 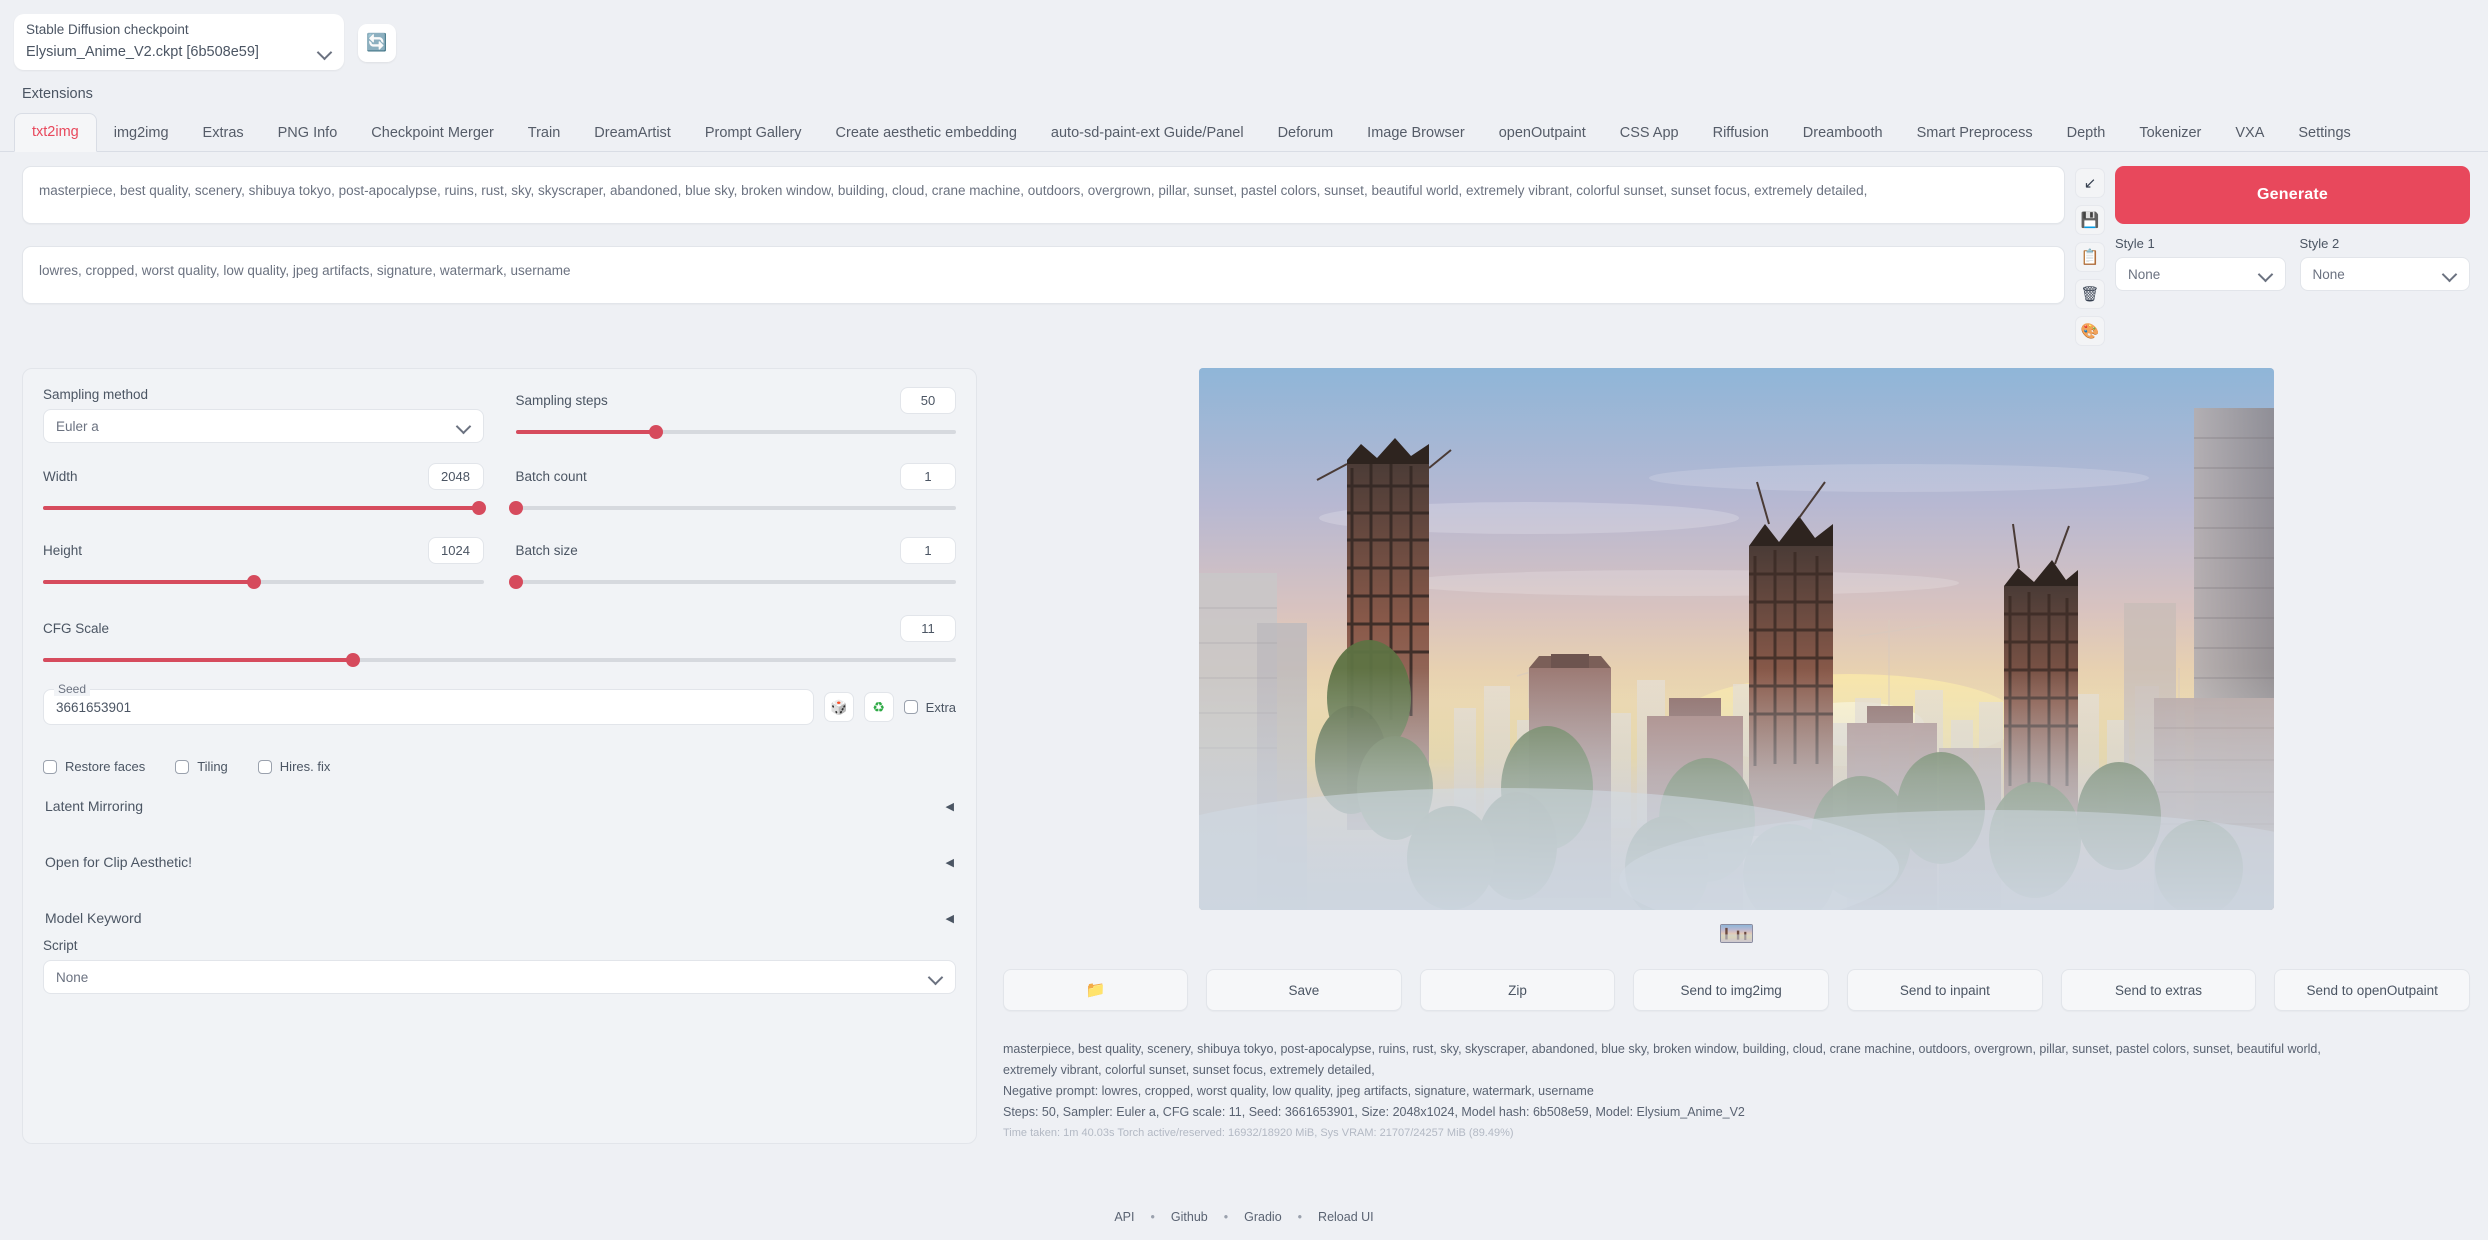 I want to click on tab-extras: Extras, so click(x=223, y=133).